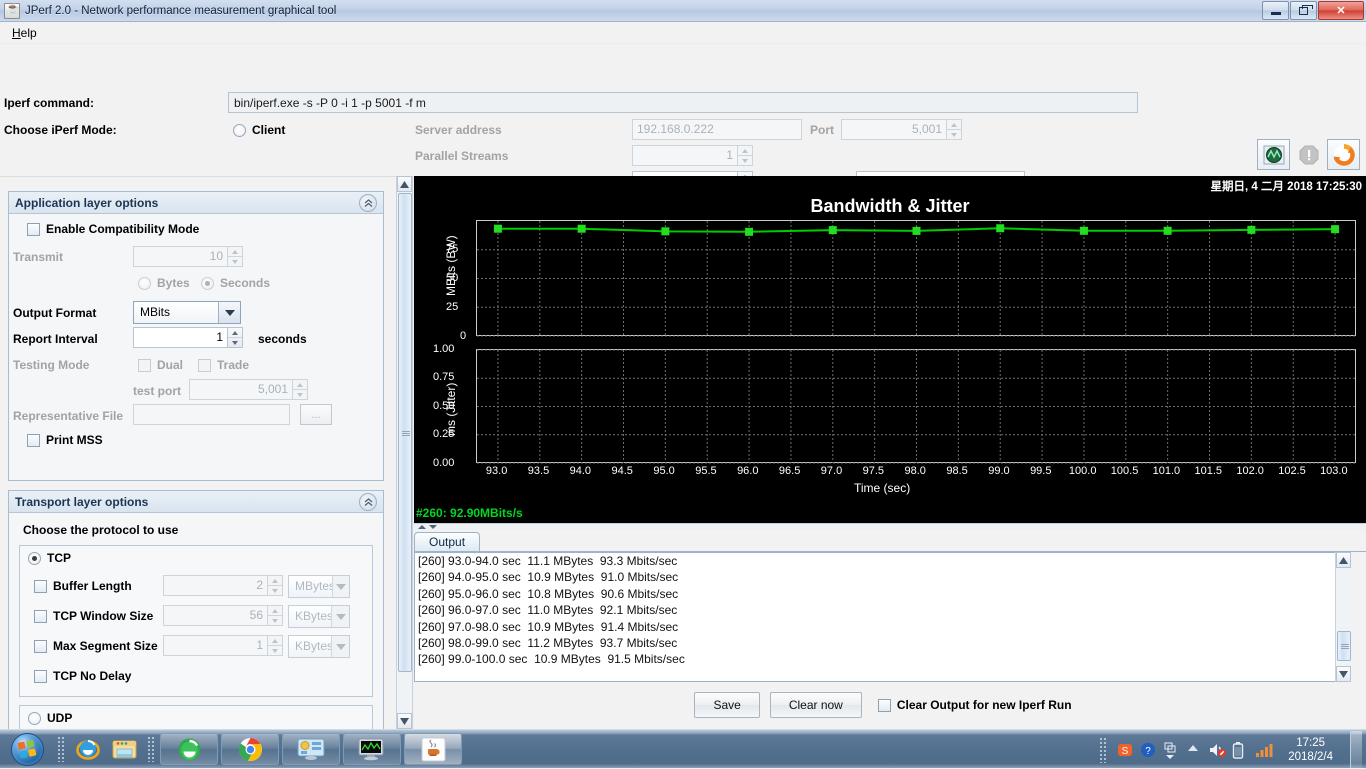 The width and height of the screenshot is (1366, 769). I want to click on close-button: ✕, so click(1341, 10).